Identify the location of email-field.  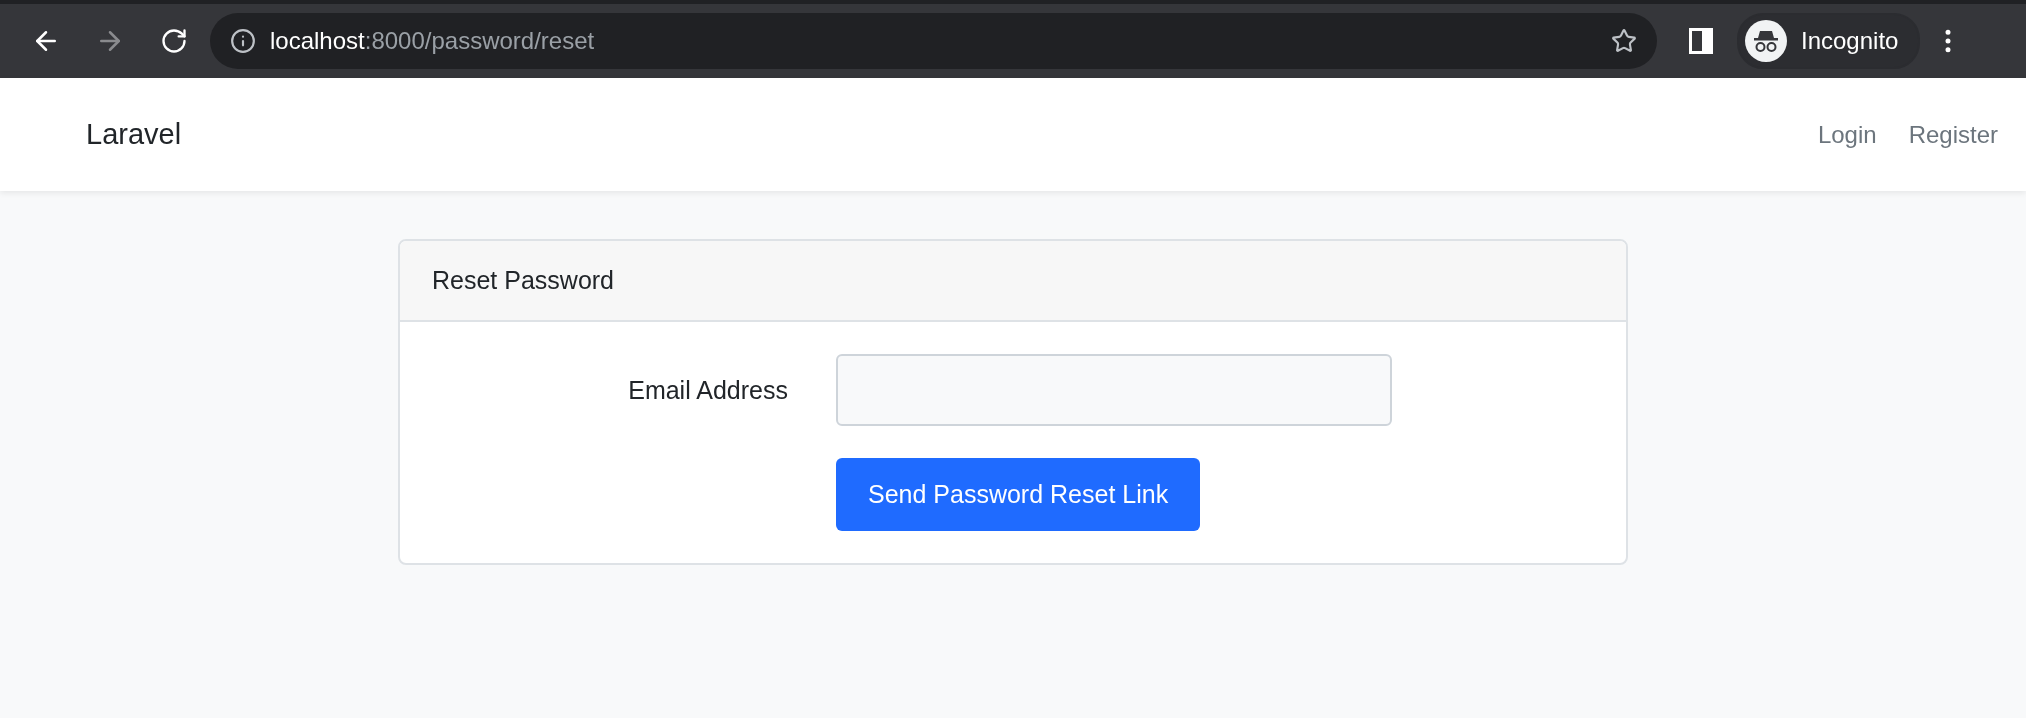
(1114, 390).